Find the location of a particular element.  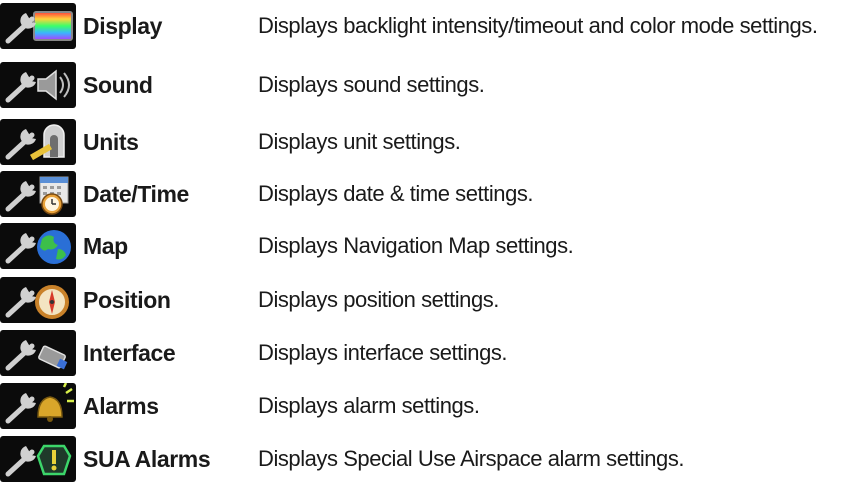

globe-icon is located at coordinates (38, 246).